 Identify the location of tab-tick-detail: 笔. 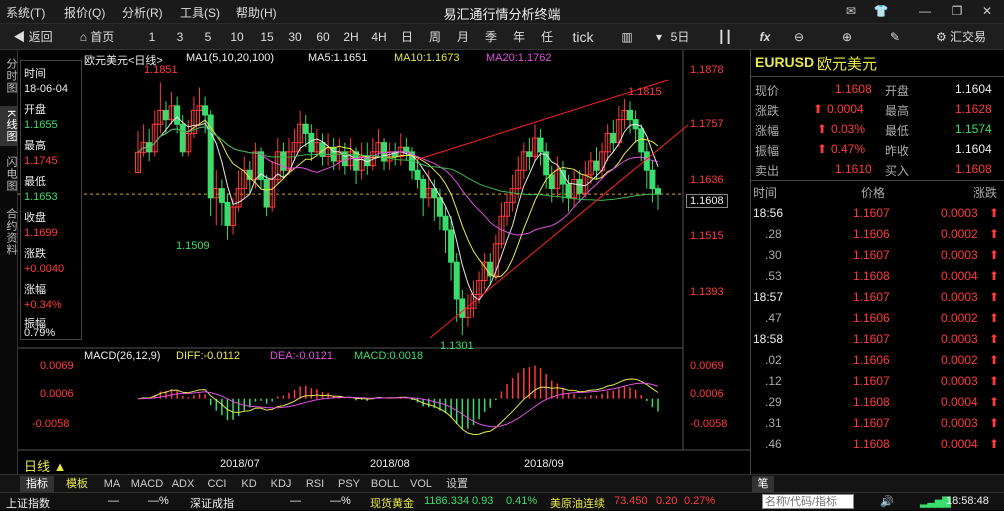
(763, 484).